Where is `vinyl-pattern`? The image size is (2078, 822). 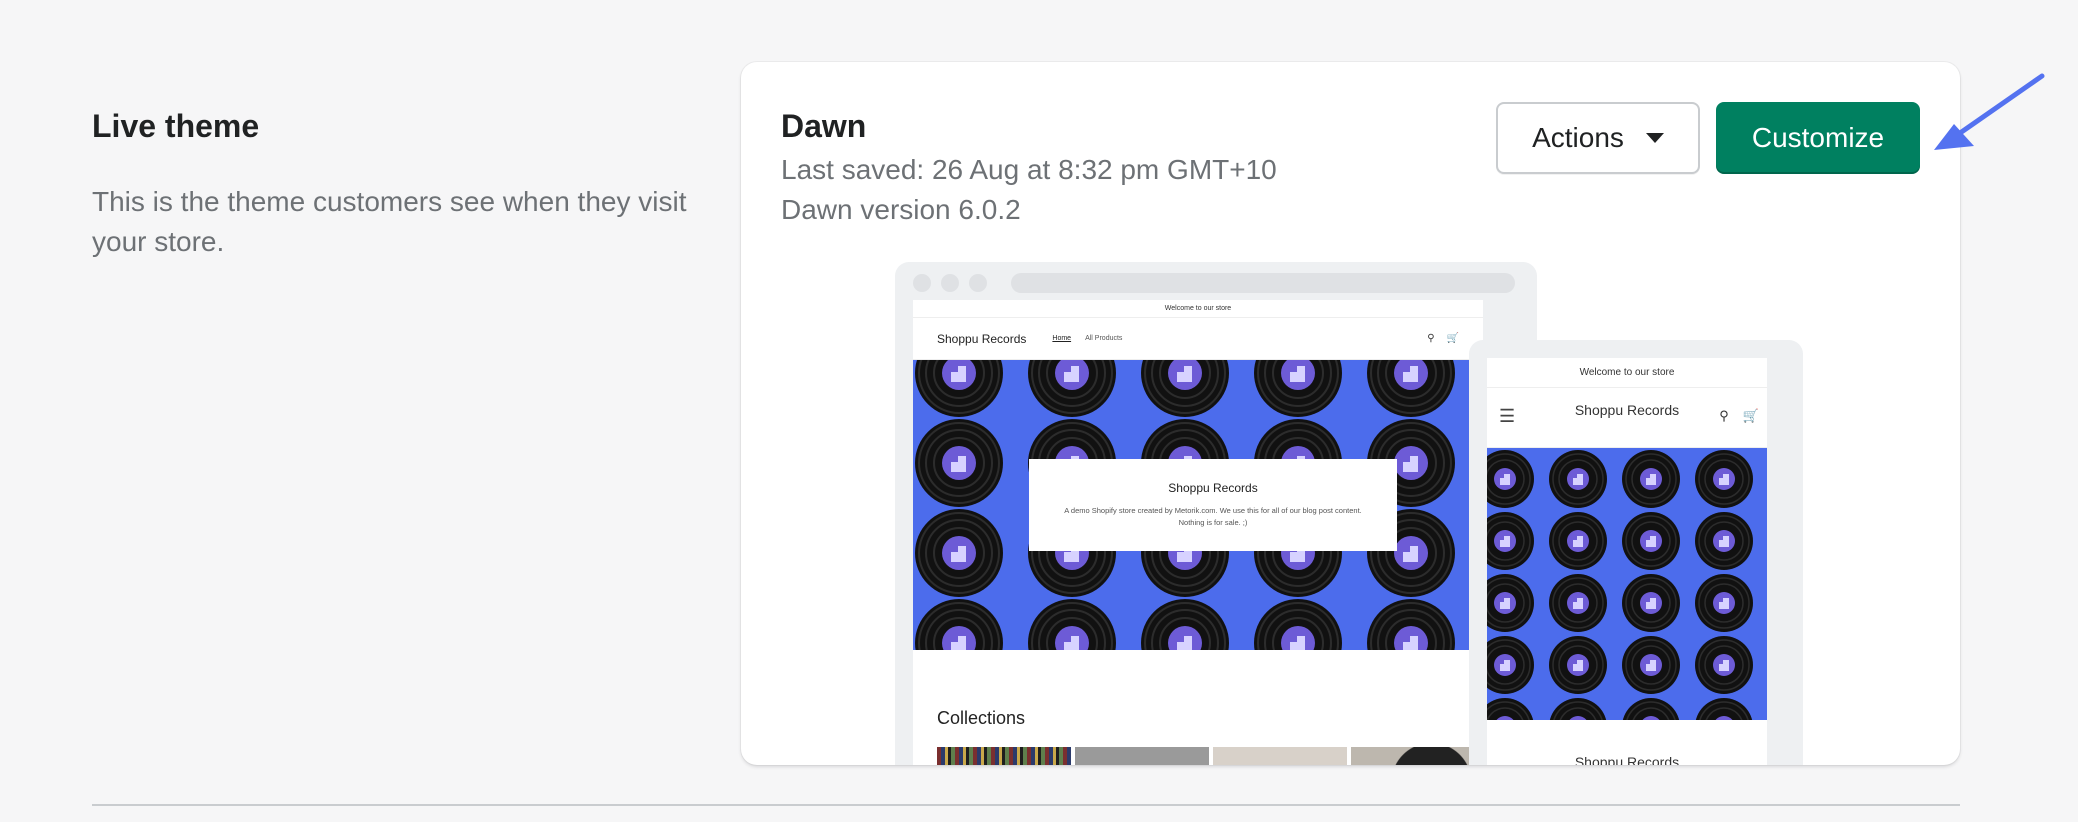
vinyl-pattern is located at coordinates (1627, 584).